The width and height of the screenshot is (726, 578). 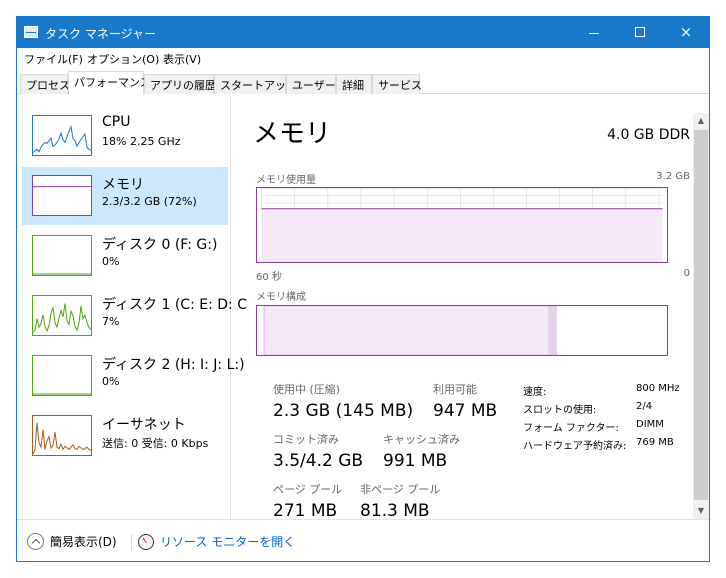 I want to click on tab-app-history: アプリの履歴, so click(x=180, y=84).